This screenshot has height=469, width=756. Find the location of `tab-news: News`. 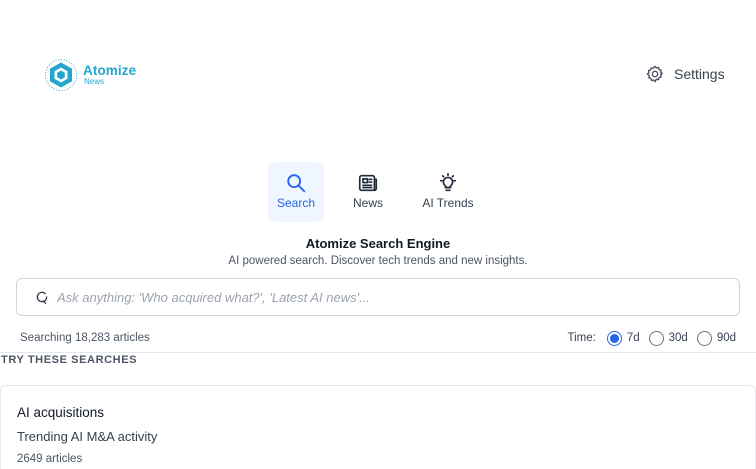

tab-news: News is located at coordinates (368, 192).